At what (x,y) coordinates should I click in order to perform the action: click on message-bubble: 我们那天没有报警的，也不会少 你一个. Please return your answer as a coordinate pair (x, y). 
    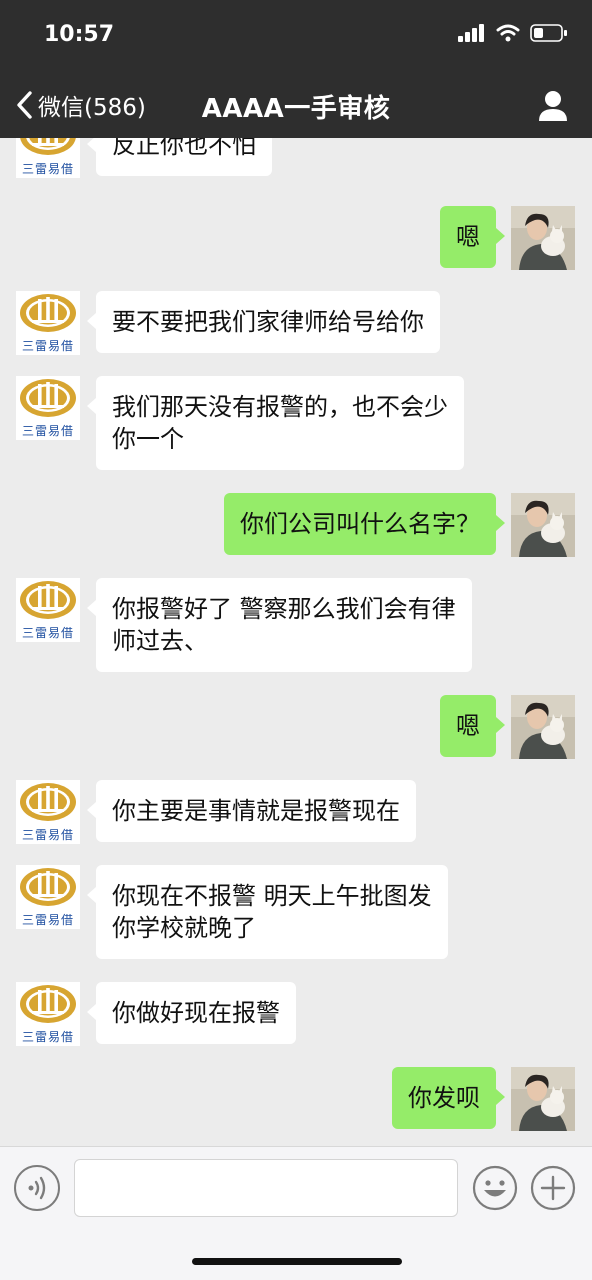
    Looking at the image, I should click on (275, 423).